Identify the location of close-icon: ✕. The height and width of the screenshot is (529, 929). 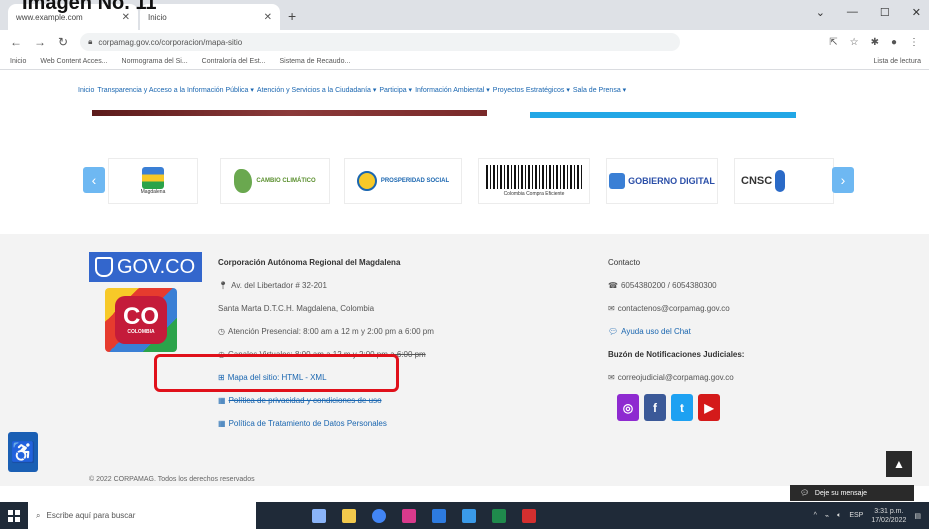
(268, 17).